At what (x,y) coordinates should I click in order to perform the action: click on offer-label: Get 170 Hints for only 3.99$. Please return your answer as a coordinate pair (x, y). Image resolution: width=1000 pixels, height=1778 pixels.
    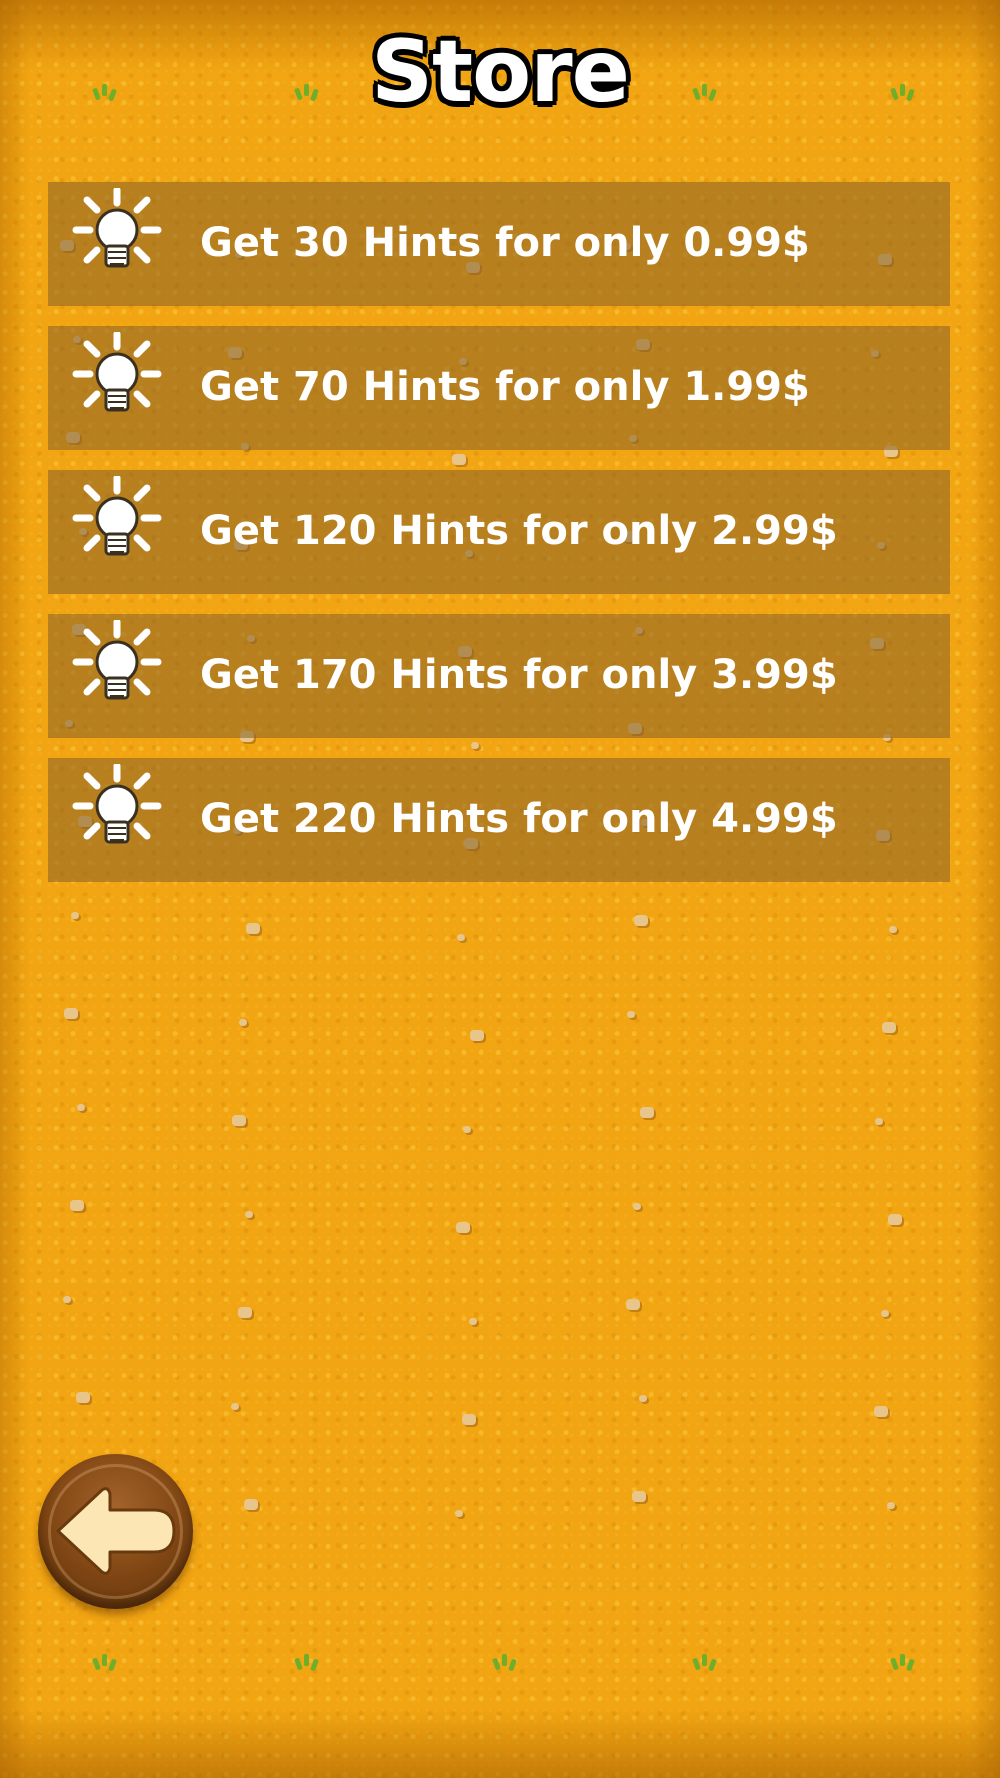
    Looking at the image, I should click on (519, 675).